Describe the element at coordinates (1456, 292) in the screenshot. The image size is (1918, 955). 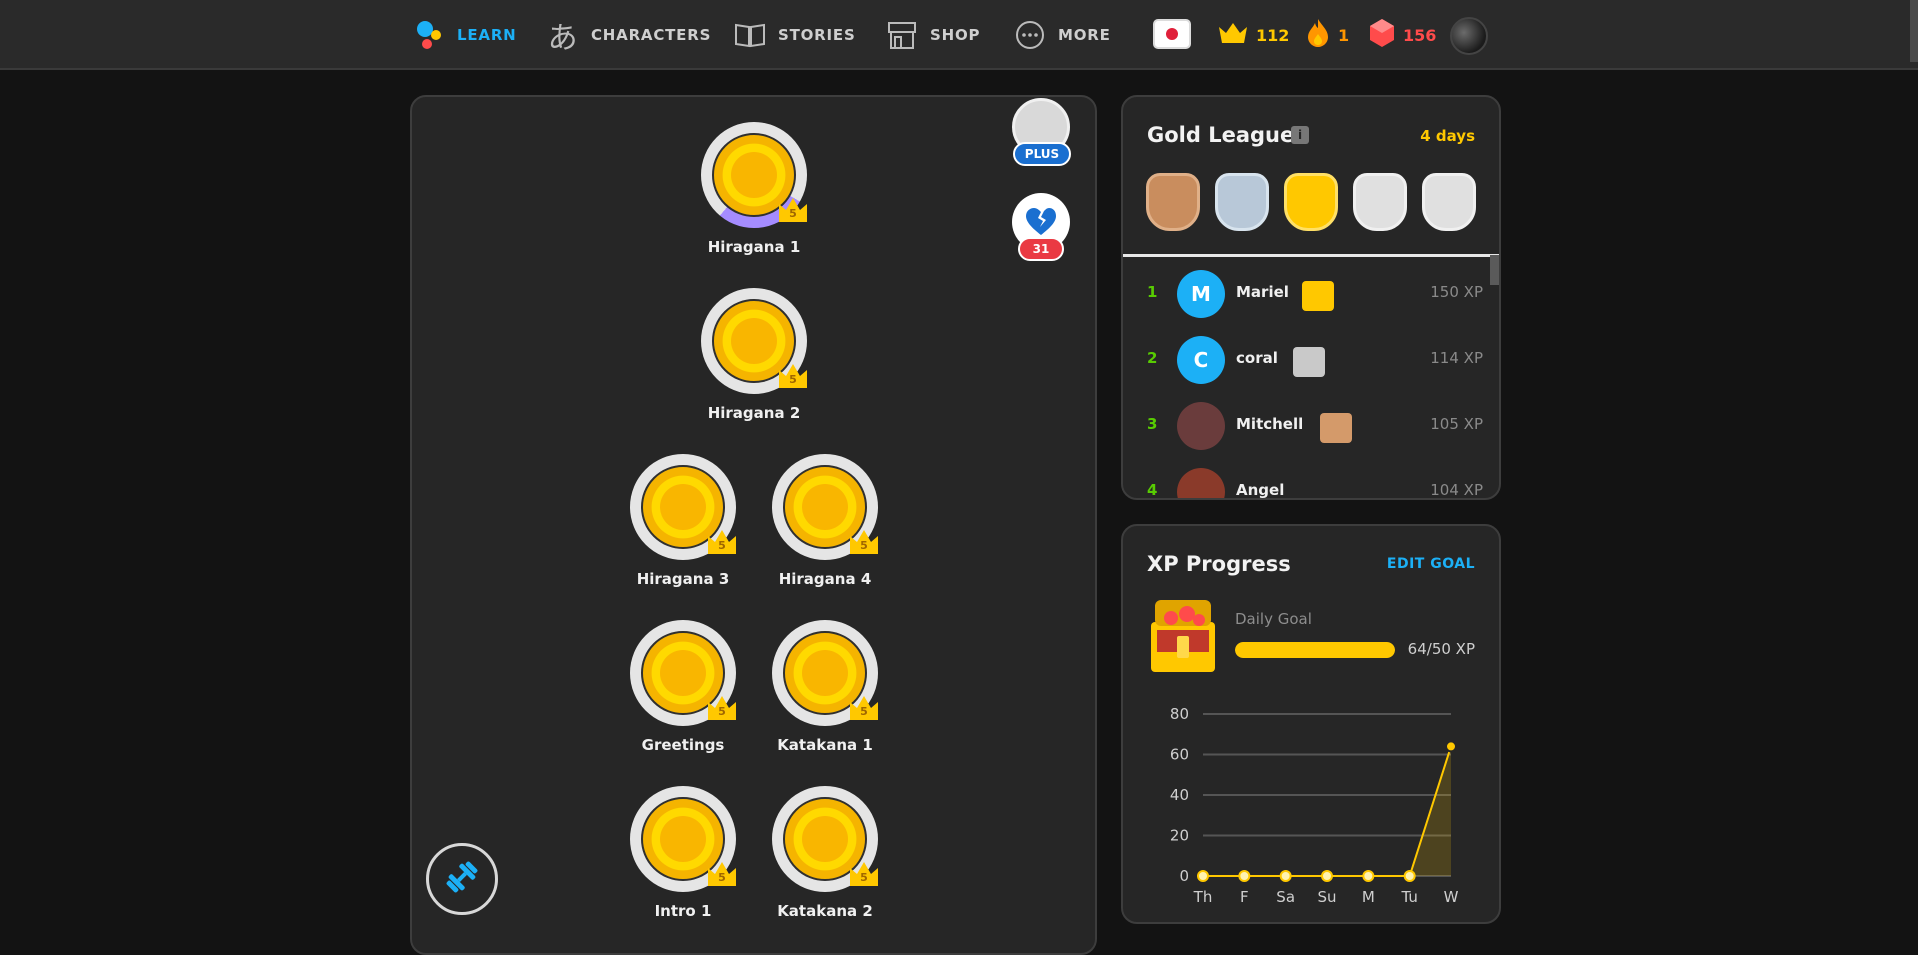
I see `leaderboard-xp: 150 XP` at that location.